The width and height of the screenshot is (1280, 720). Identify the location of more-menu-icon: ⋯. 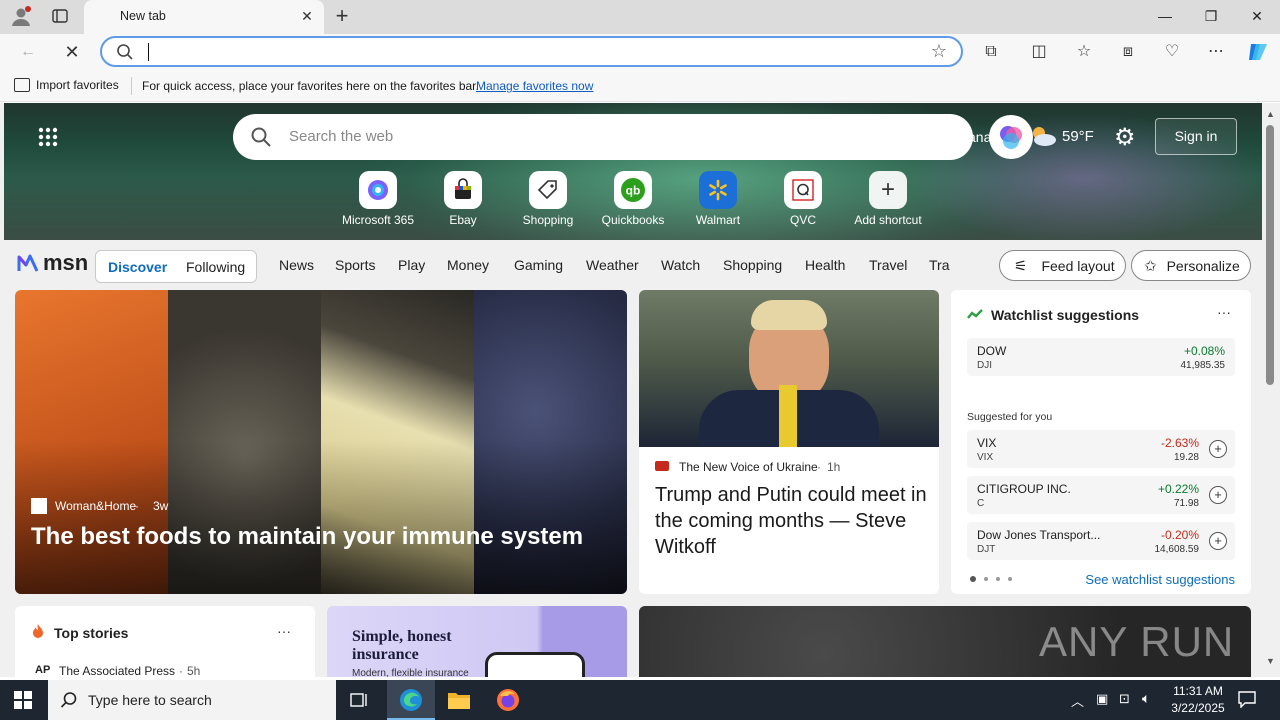
(1216, 52).